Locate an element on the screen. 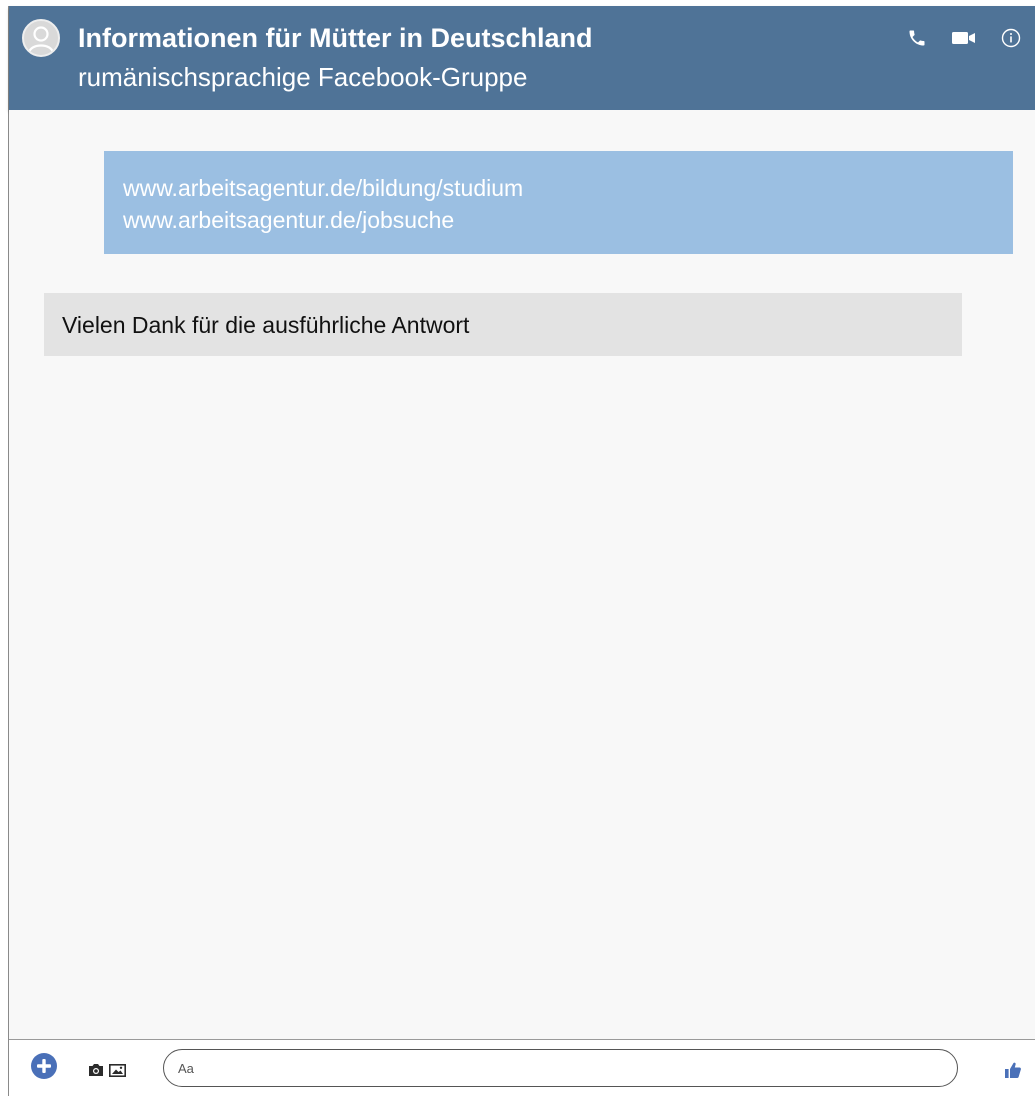 This screenshot has height=1097, width=1035. phone-icon is located at coordinates (917, 38).